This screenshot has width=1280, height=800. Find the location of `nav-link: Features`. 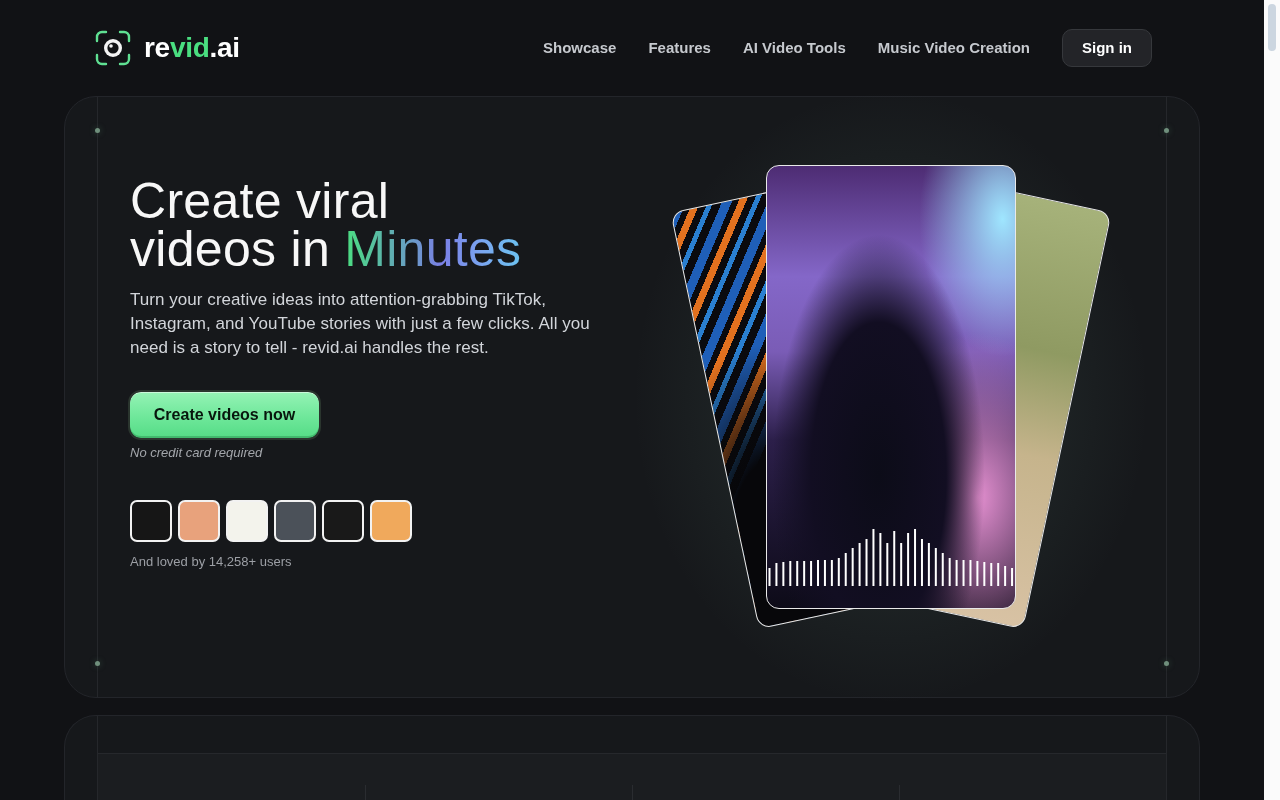

nav-link: Features is located at coordinates (679, 48).